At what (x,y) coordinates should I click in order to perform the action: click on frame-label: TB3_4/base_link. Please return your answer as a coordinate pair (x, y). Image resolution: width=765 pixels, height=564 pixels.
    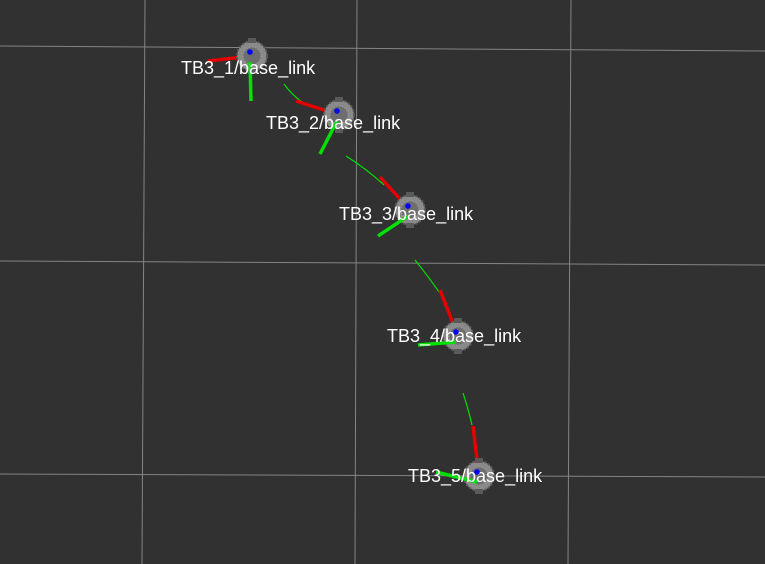
    Looking at the image, I should click on (454, 336).